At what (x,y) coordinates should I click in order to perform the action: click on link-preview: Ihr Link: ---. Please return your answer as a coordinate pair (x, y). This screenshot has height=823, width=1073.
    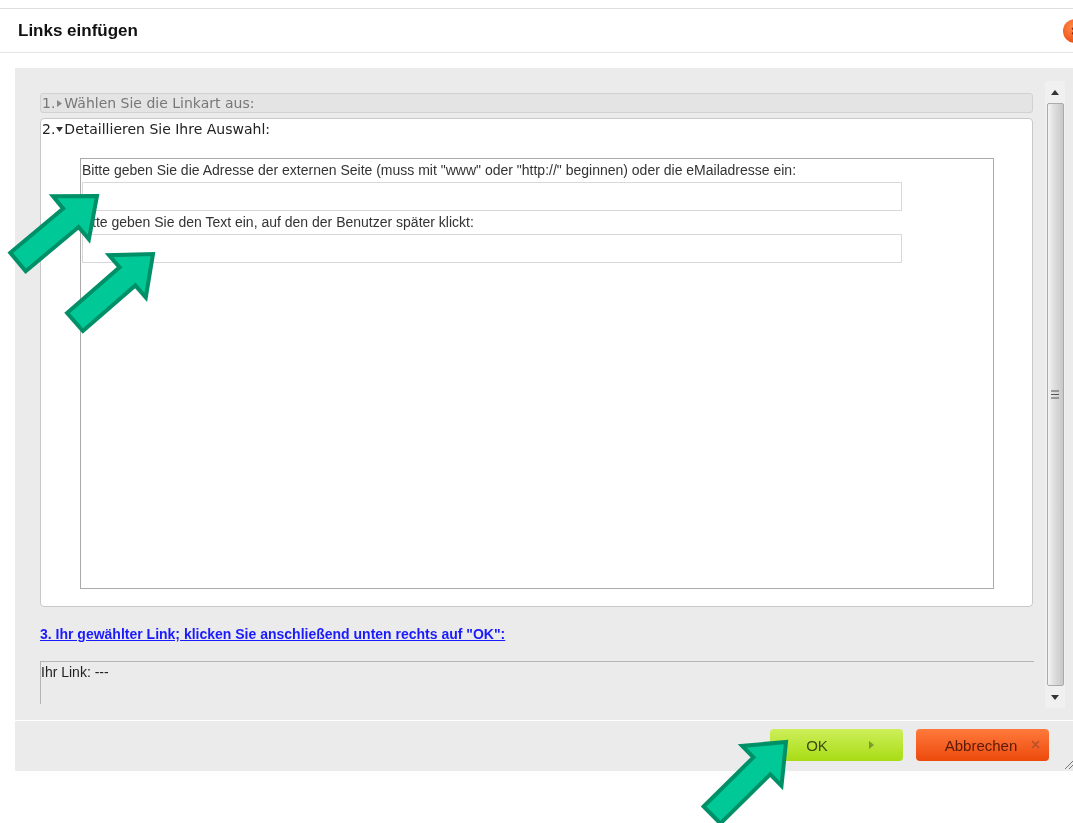
    Looking at the image, I should click on (537, 682).